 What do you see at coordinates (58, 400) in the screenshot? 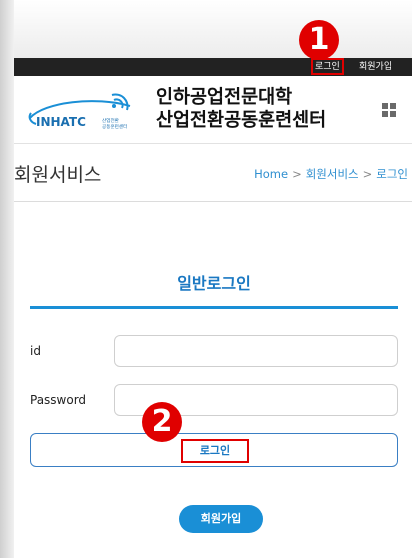
I see `password-label: Password` at bounding box center [58, 400].